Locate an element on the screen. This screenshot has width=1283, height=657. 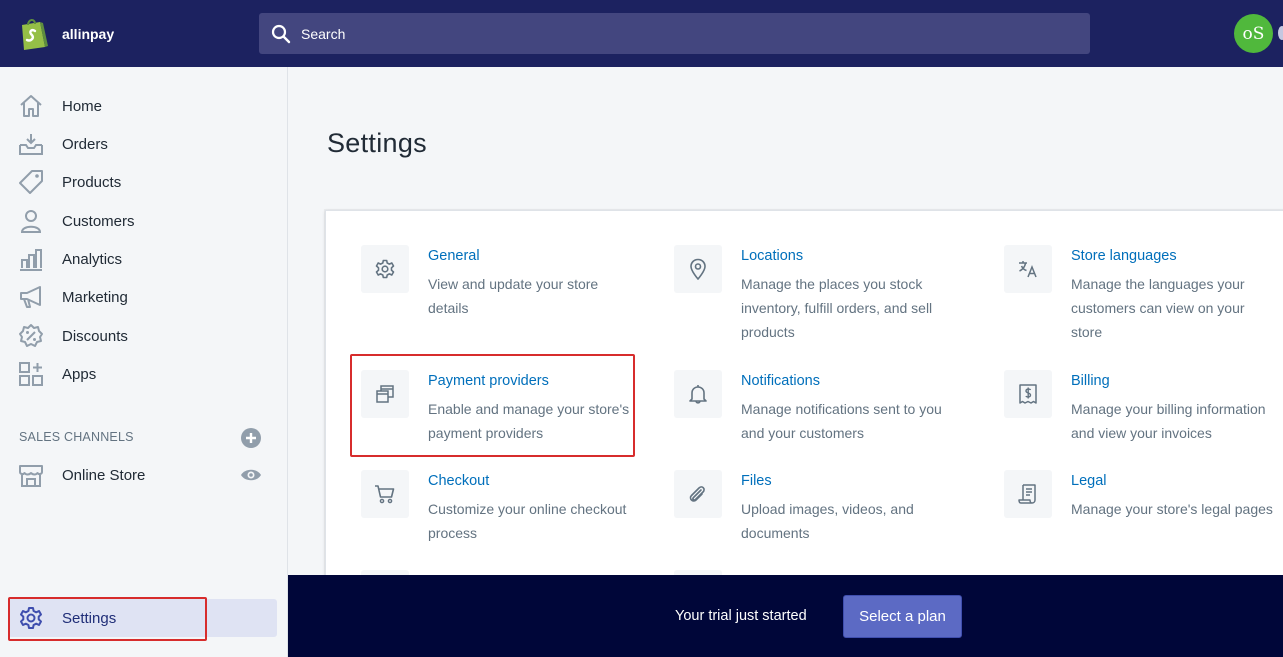
gear-icon-tile is located at coordinates (385, 269).